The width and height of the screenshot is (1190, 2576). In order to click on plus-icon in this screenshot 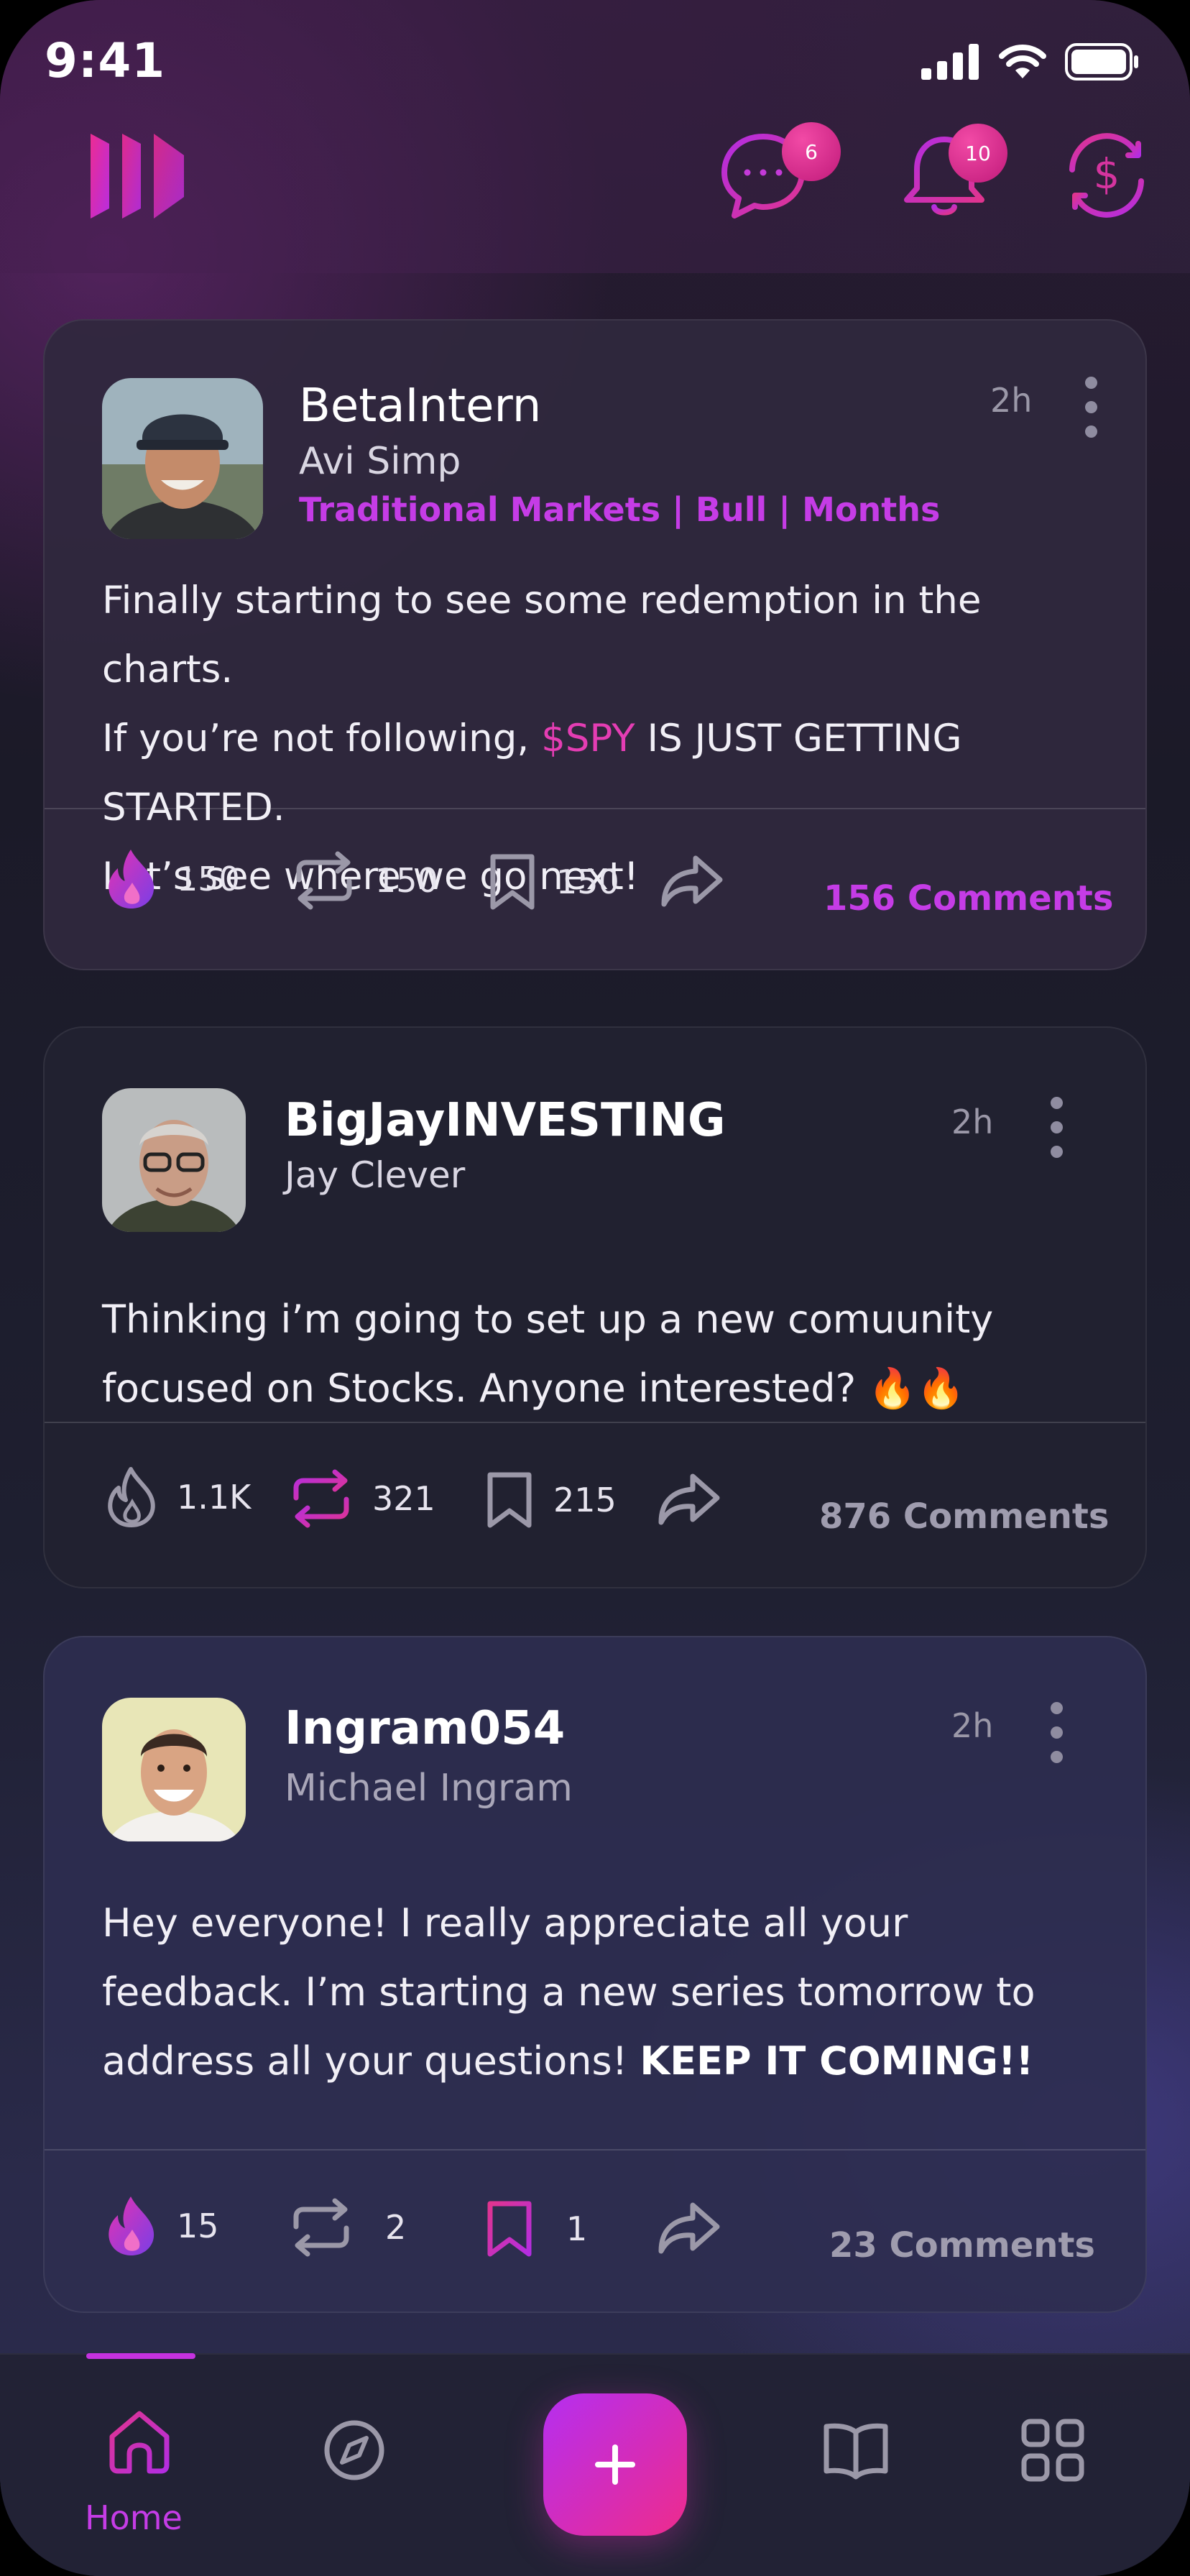, I will do `click(615, 2464)`.